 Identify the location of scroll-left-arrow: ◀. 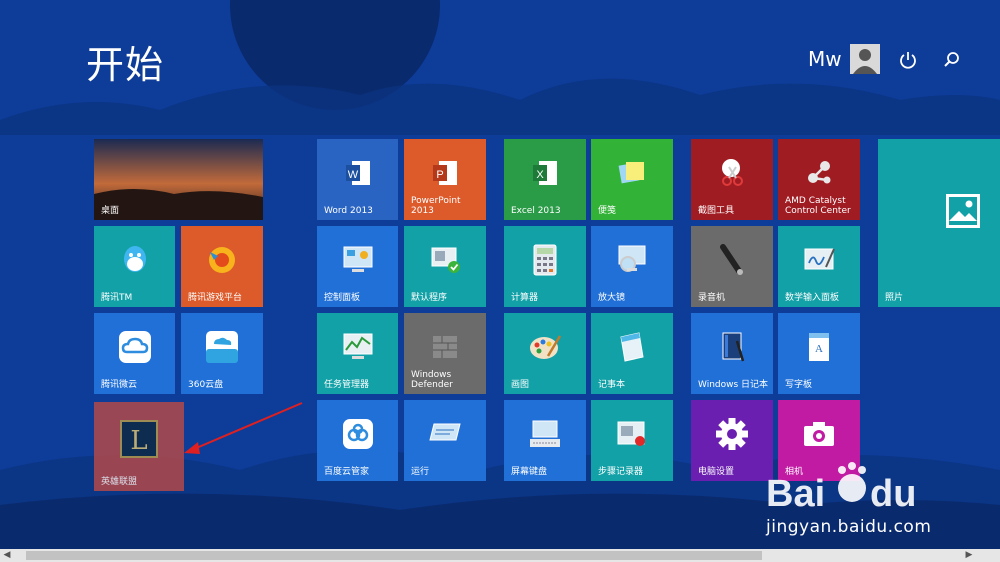
(7, 555).